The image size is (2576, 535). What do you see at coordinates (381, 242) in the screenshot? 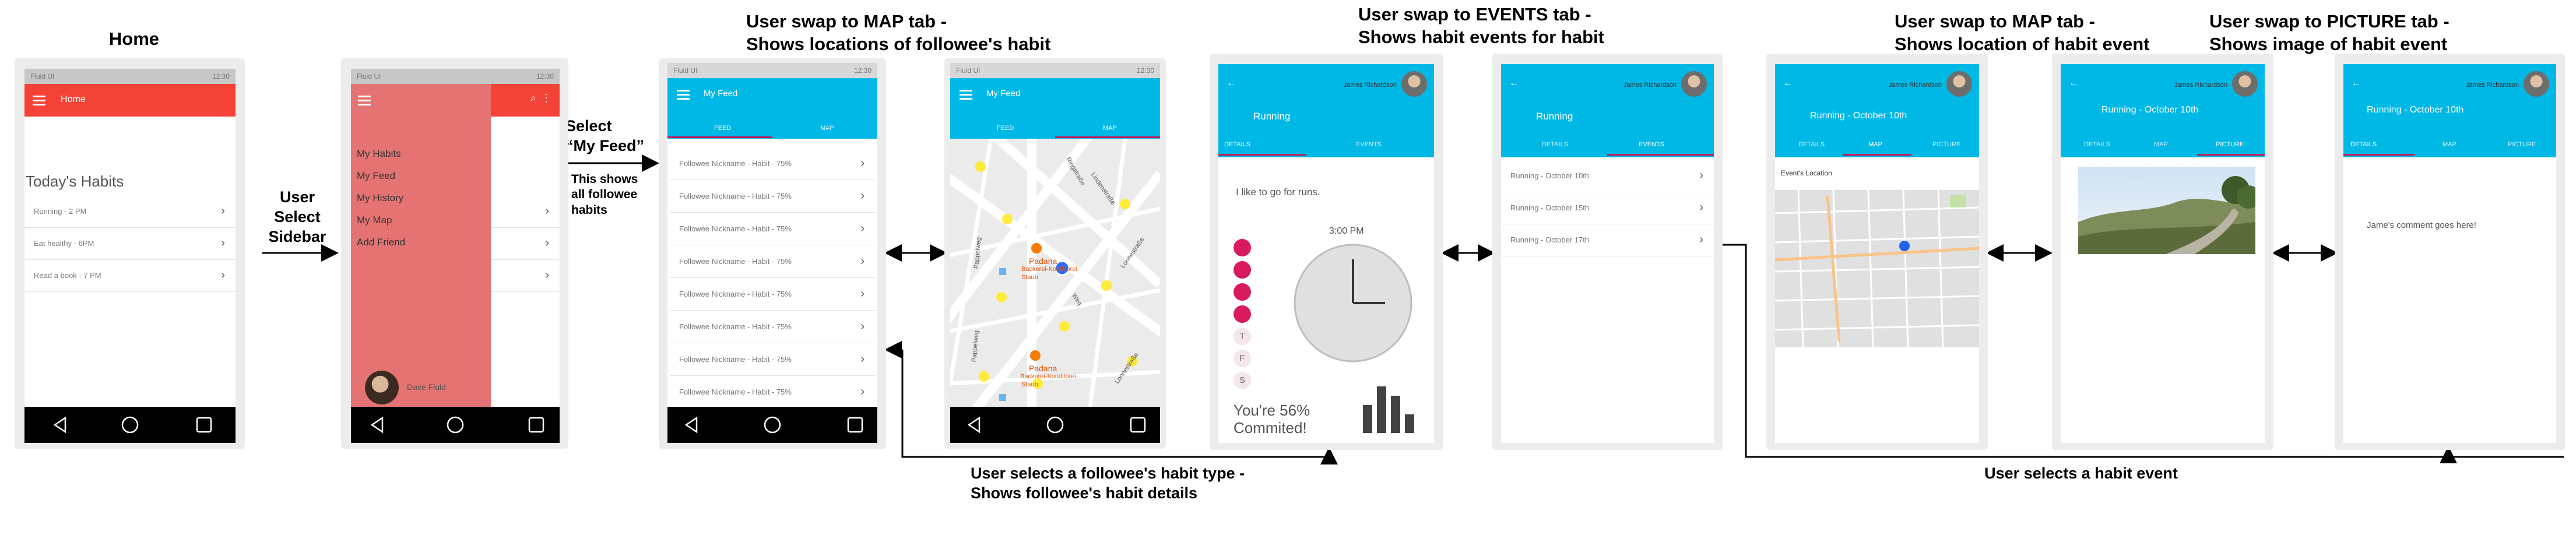
I see `sidebar-item-add-friend: Add Friend` at bounding box center [381, 242].